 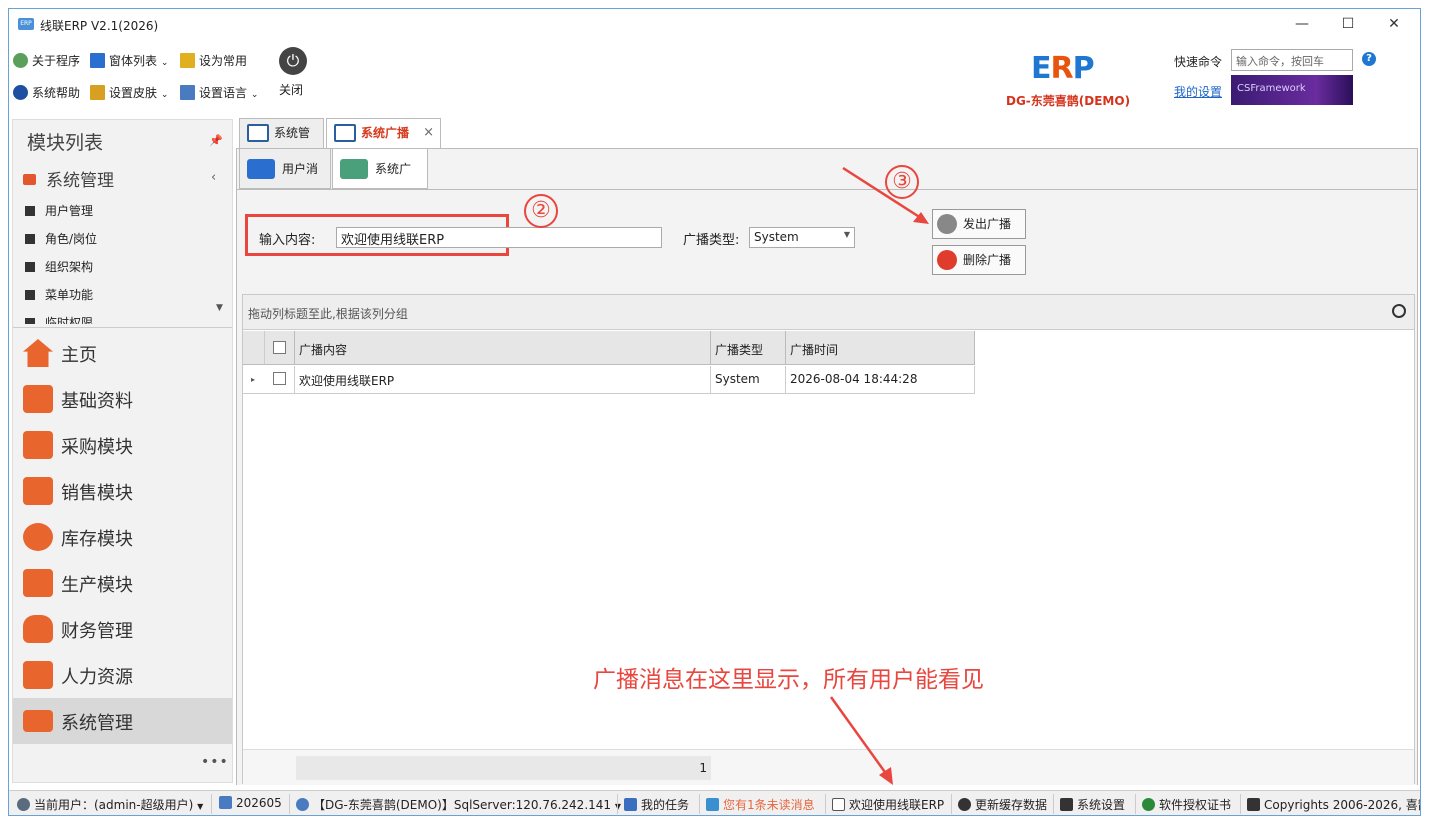 I want to click on close-label: 关闭, so click(x=291, y=90).